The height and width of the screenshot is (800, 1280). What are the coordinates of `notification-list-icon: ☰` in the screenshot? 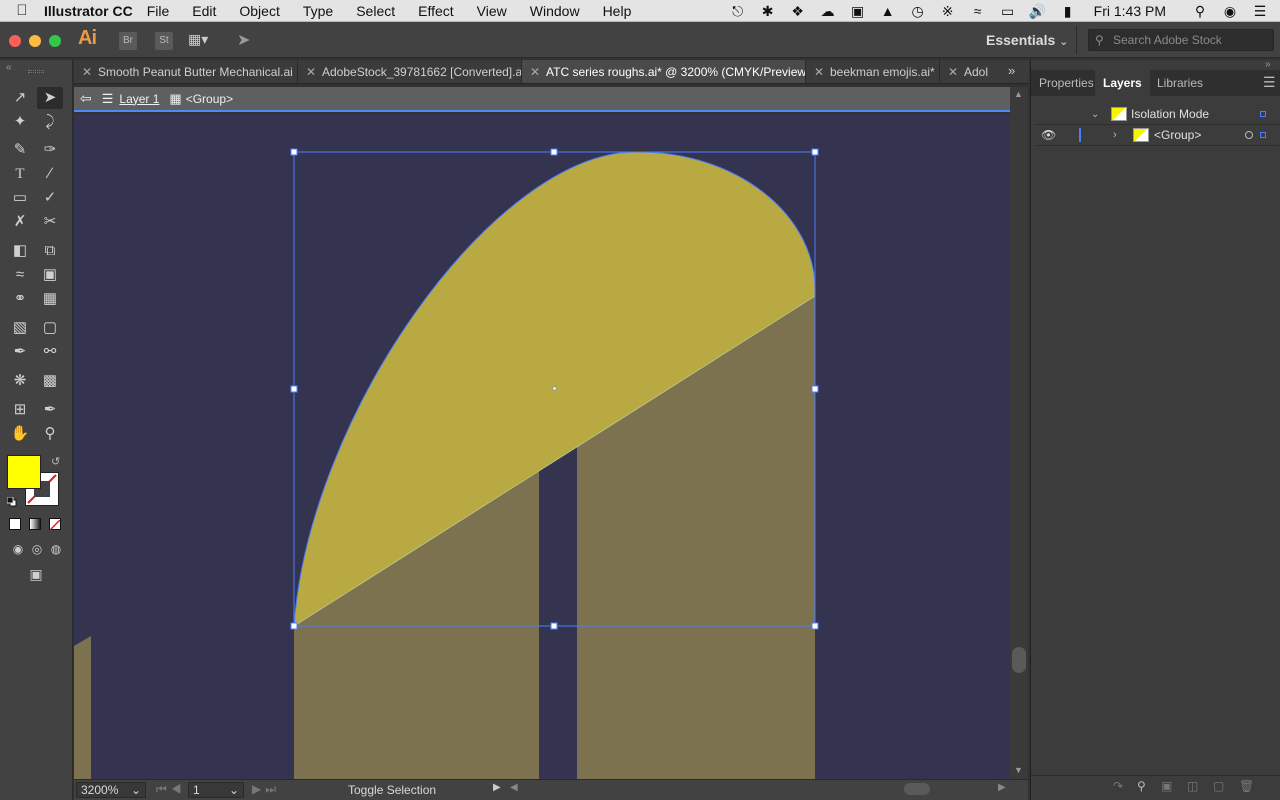 It's located at (1260, 11).